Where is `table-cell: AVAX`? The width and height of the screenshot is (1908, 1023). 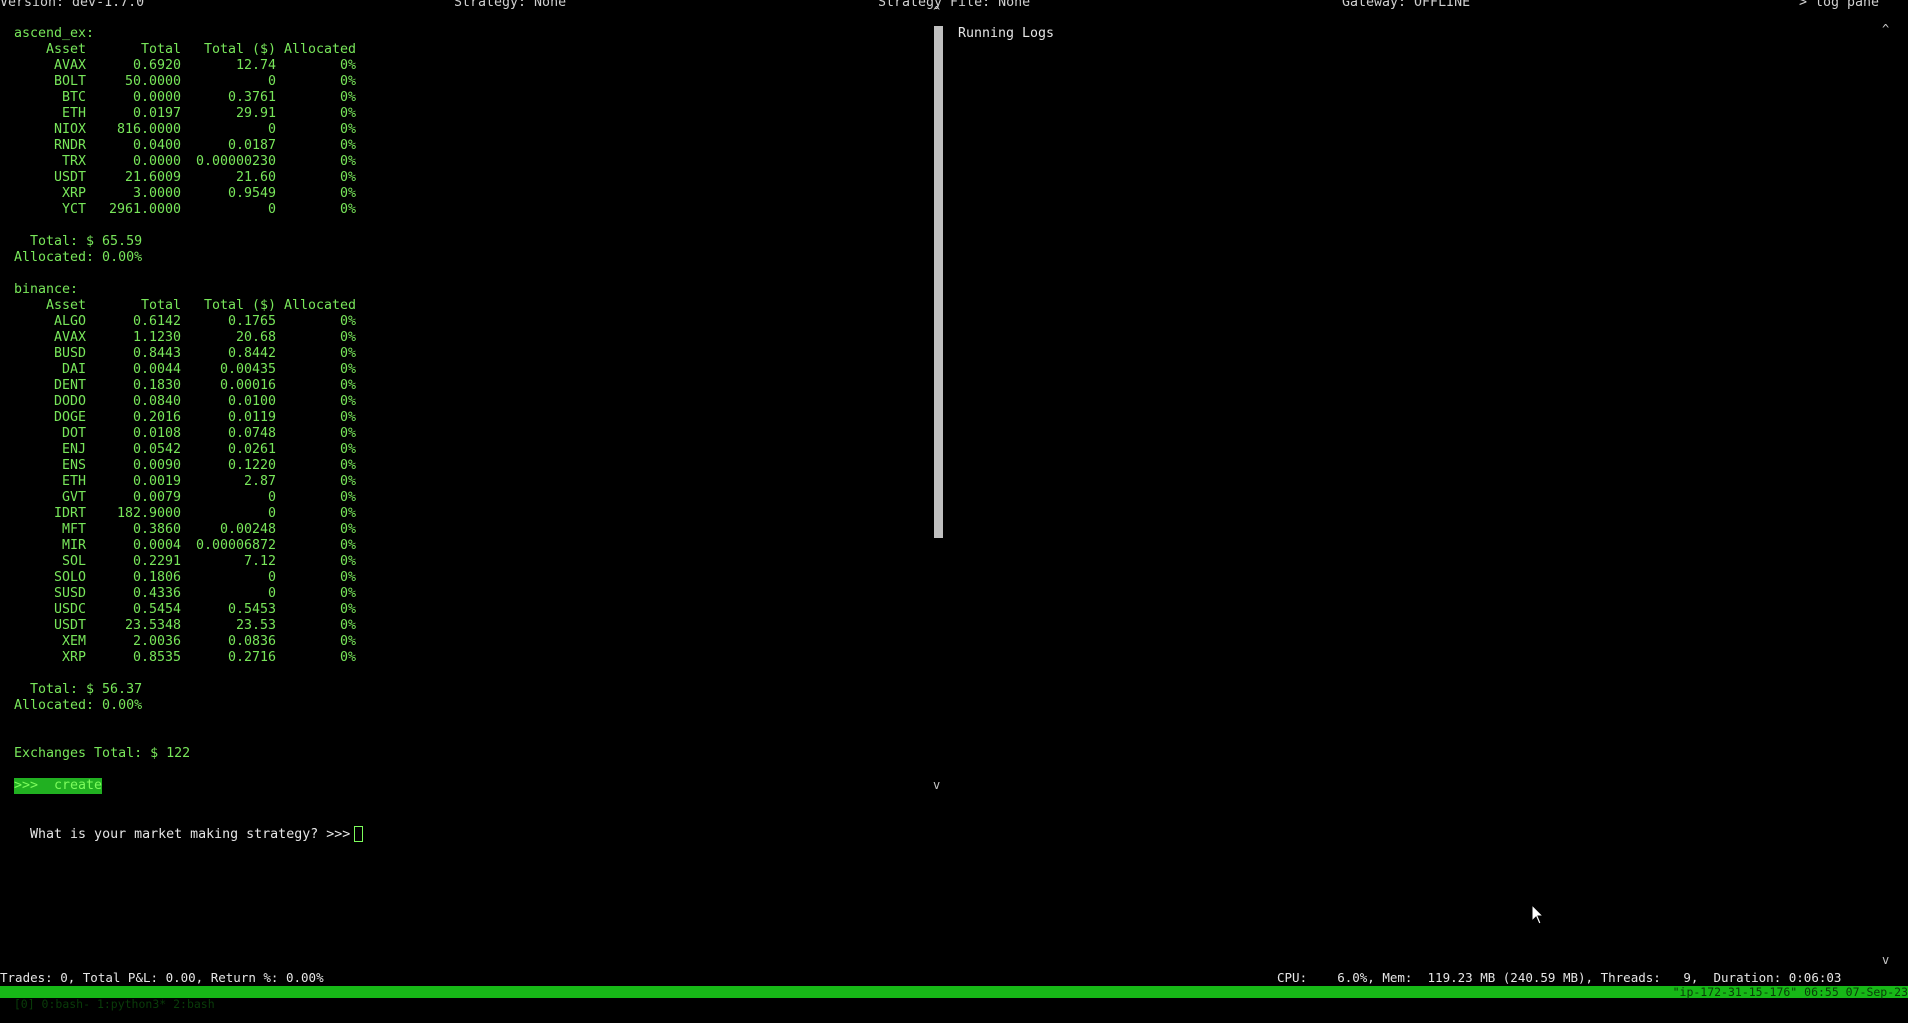
table-cell: AVAX is located at coordinates (69, 65).